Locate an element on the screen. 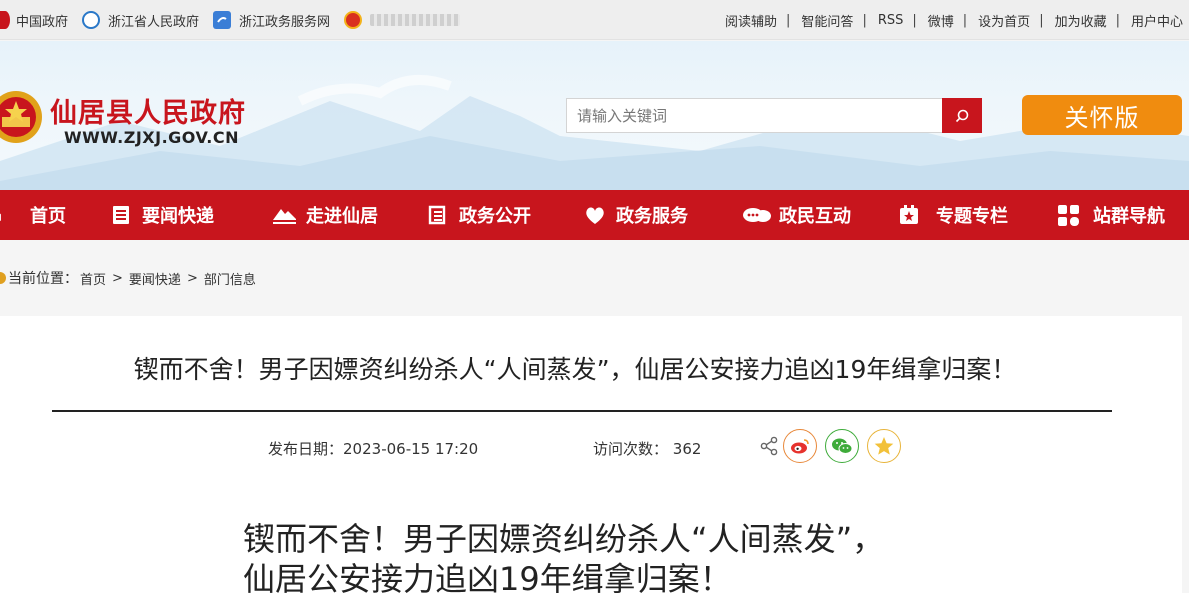  site-url: WWW.ZJXJ.GOV.CN is located at coordinates (151, 137).